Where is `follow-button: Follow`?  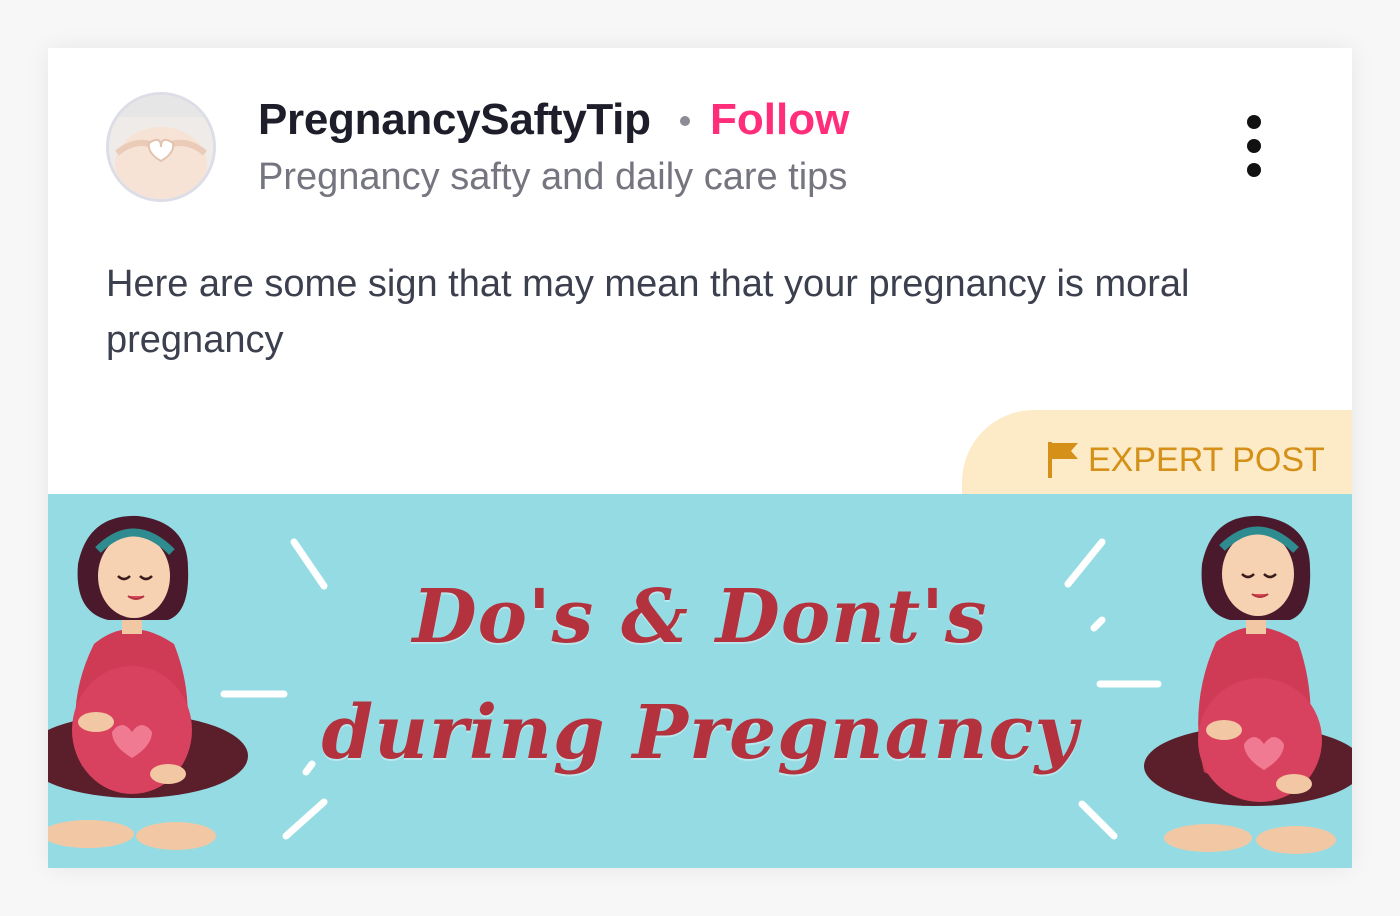 follow-button: Follow is located at coordinates (779, 120).